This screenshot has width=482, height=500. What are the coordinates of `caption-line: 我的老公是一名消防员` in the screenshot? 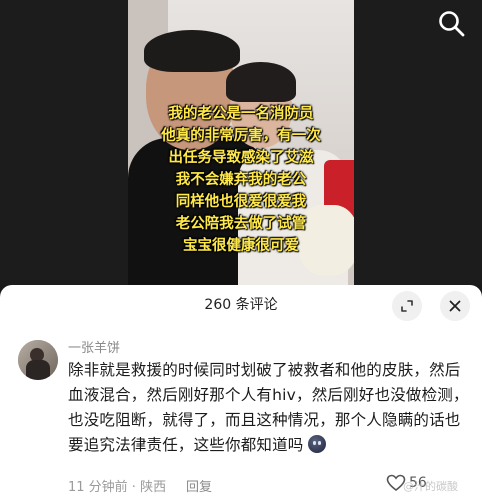 It's located at (241, 114).